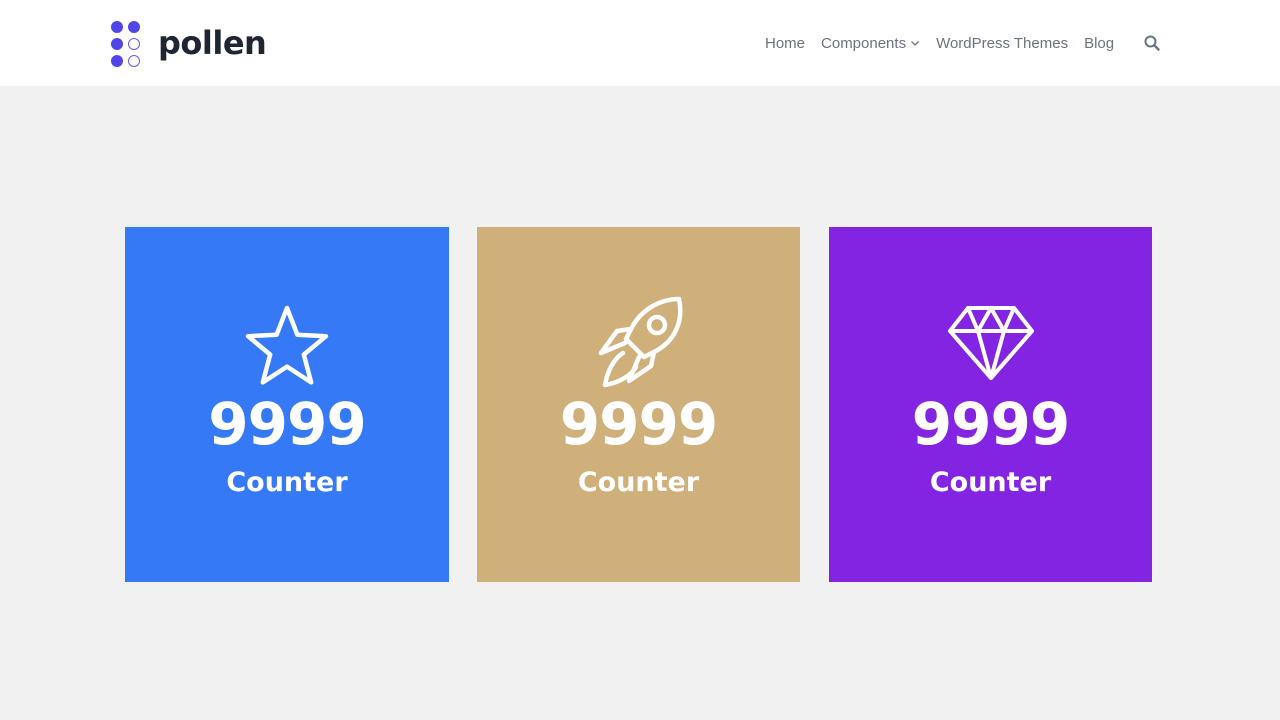 Image resolution: width=1280 pixels, height=720 pixels. I want to click on nav-item-label: WordPress Themes, so click(1002, 43).